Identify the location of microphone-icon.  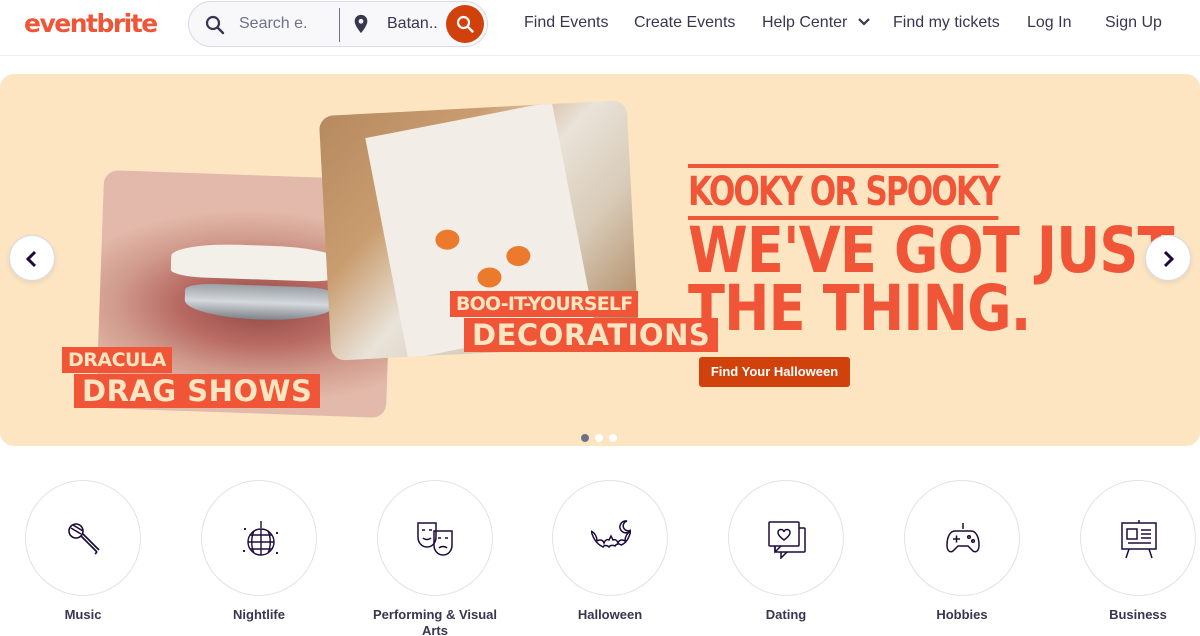
(84, 539).